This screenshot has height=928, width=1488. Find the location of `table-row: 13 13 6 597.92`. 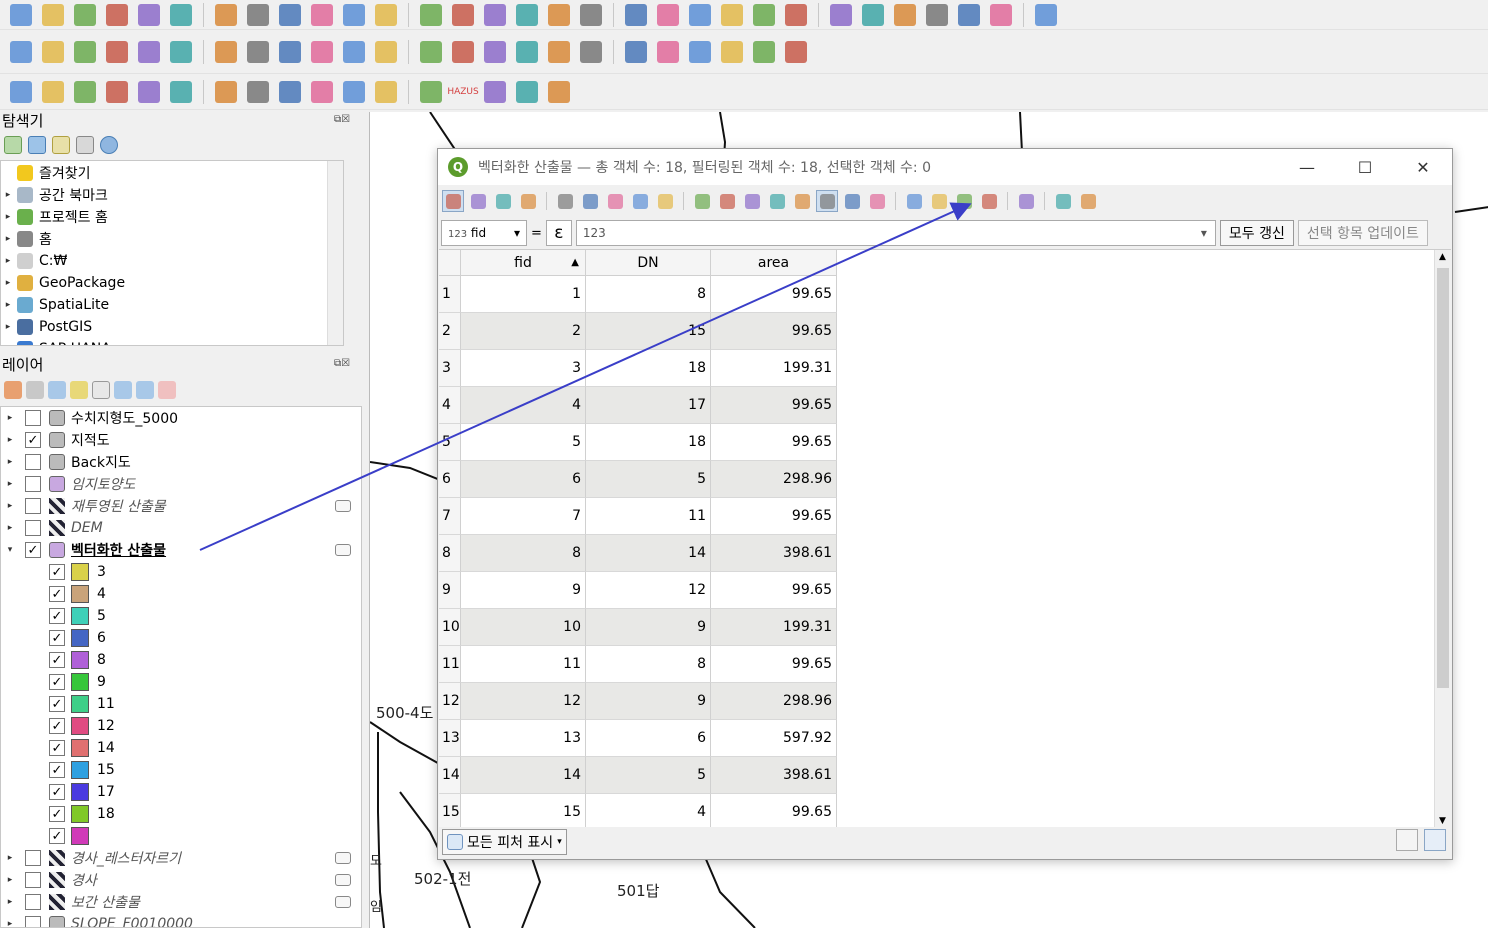

table-row: 13 13 6 597.92 is located at coordinates (638, 738).